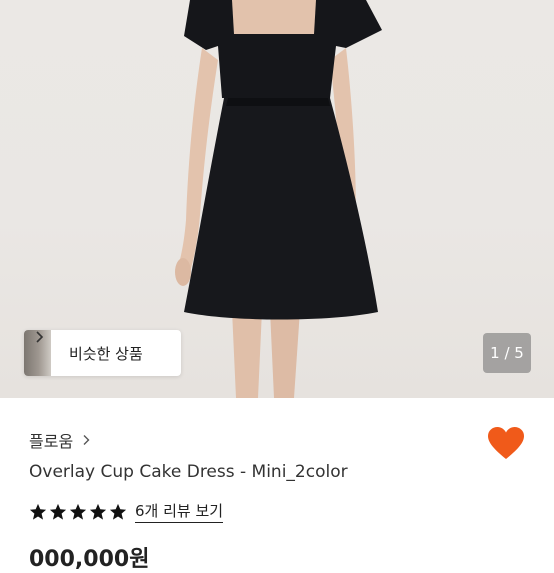 The width and height of the screenshot is (554, 573). What do you see at coordinates (188, 472) in the screenshot?
I see `product-title: Overlay Cup Cake Dress - Mini_2color` at bounding box center [188, 472].